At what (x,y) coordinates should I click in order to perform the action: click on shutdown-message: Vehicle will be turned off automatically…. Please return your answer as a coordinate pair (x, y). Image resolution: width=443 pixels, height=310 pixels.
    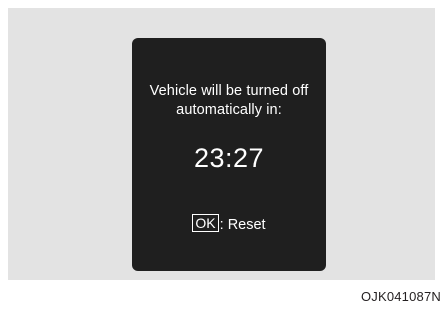
    Looking at the image, I should click on (229, 101).